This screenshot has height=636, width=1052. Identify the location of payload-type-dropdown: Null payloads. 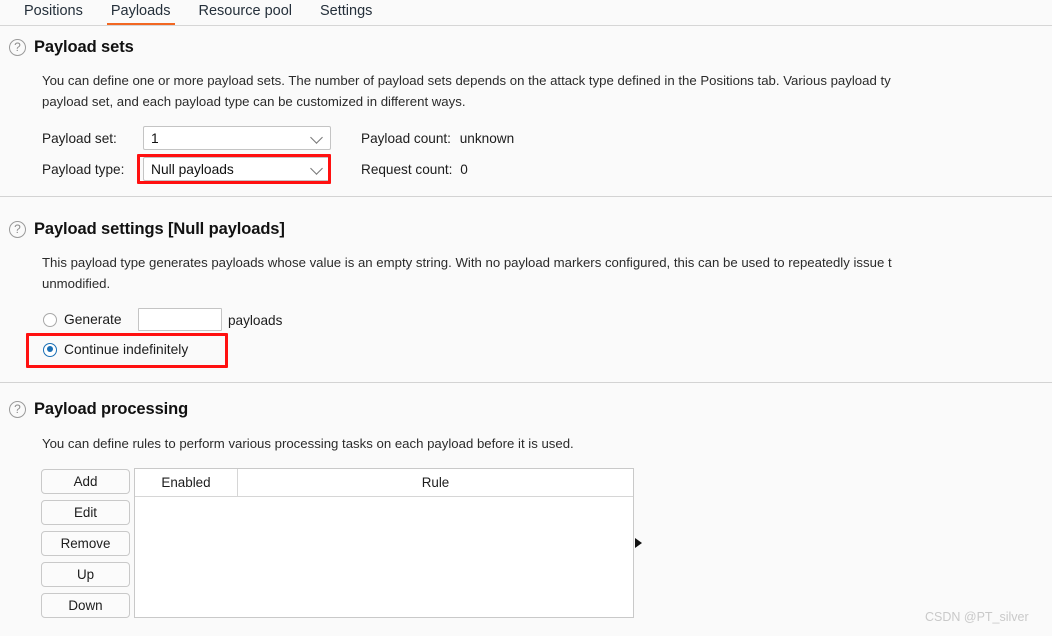
(237, 169).